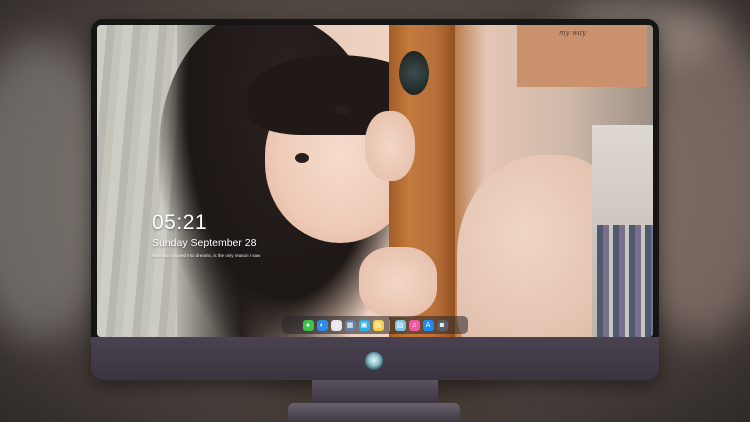 The image size is (750, 422). Describe the element at coordinates (389, 325) in the screenshot. I see `dock-separator` at that location.